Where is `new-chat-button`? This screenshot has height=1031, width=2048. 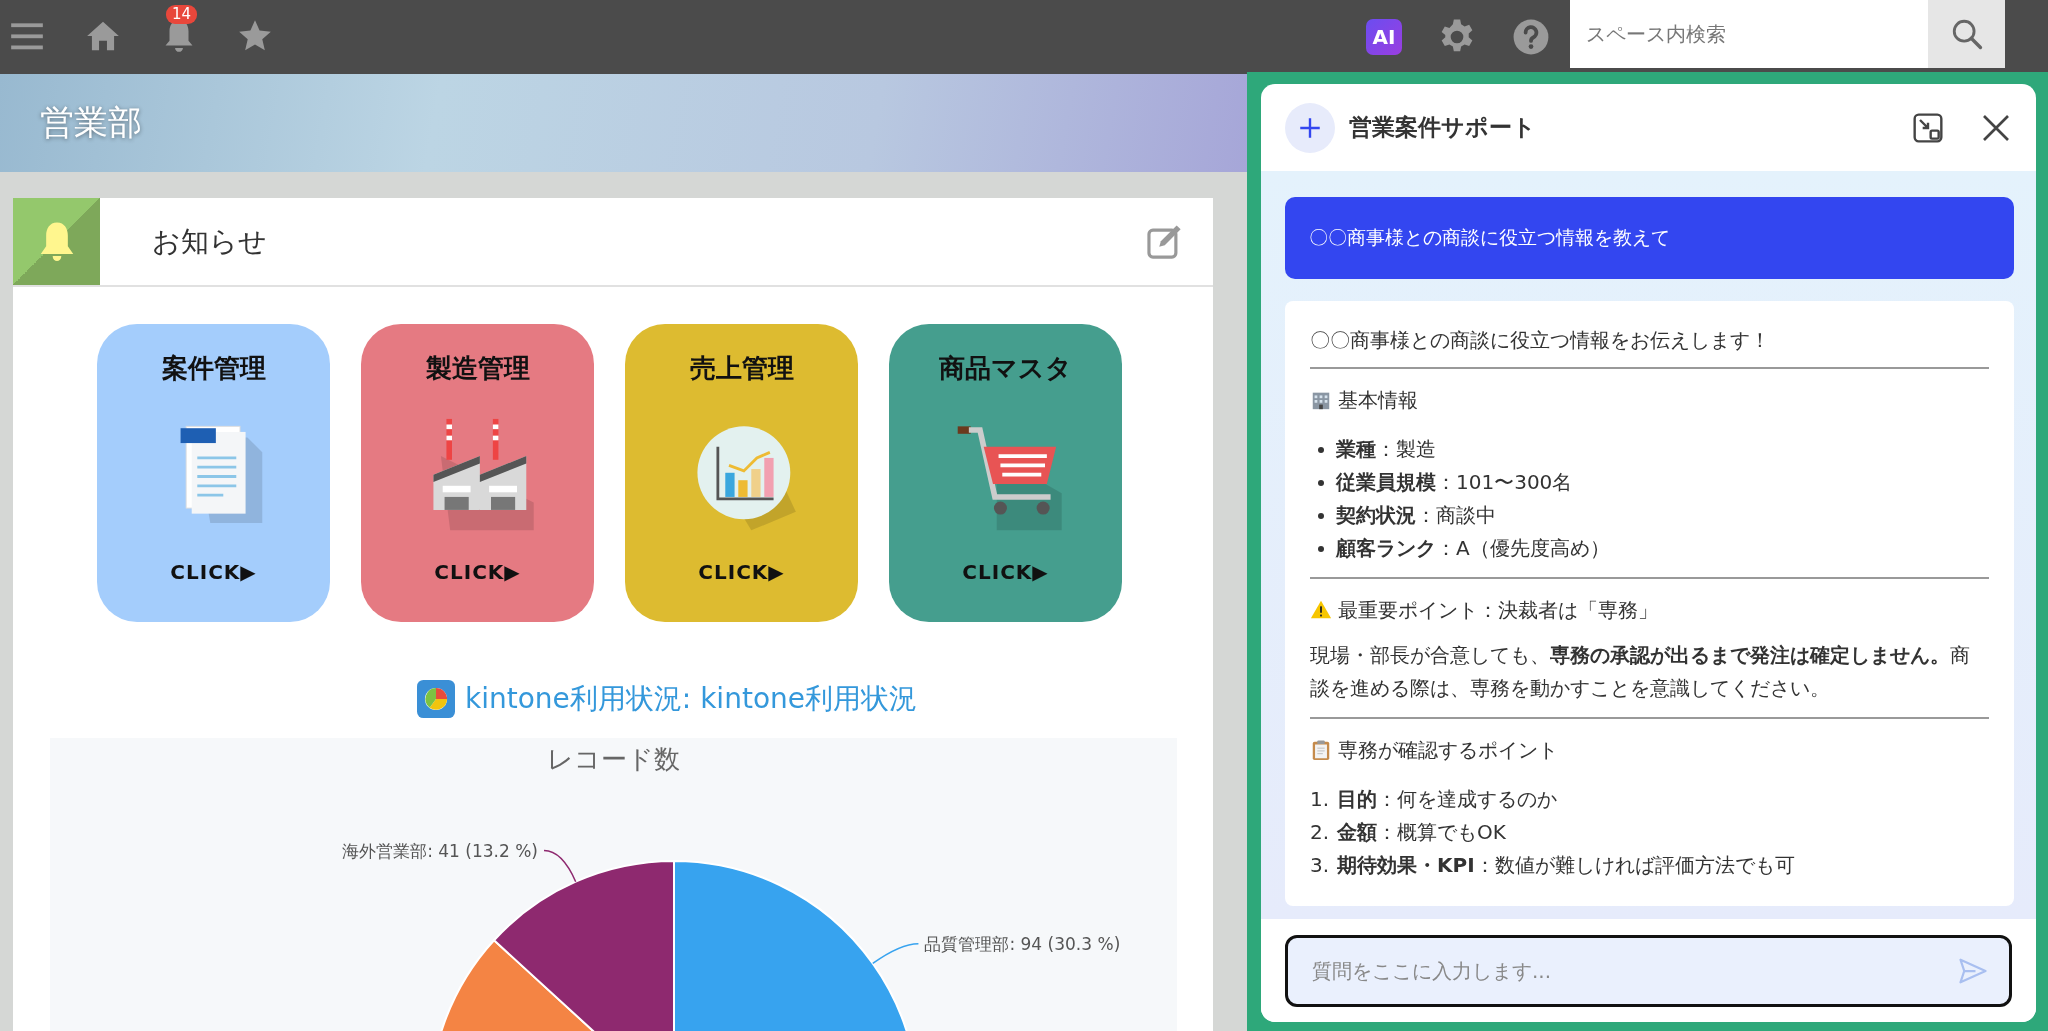 new-chat-button is located at coordinates (1310, 127).